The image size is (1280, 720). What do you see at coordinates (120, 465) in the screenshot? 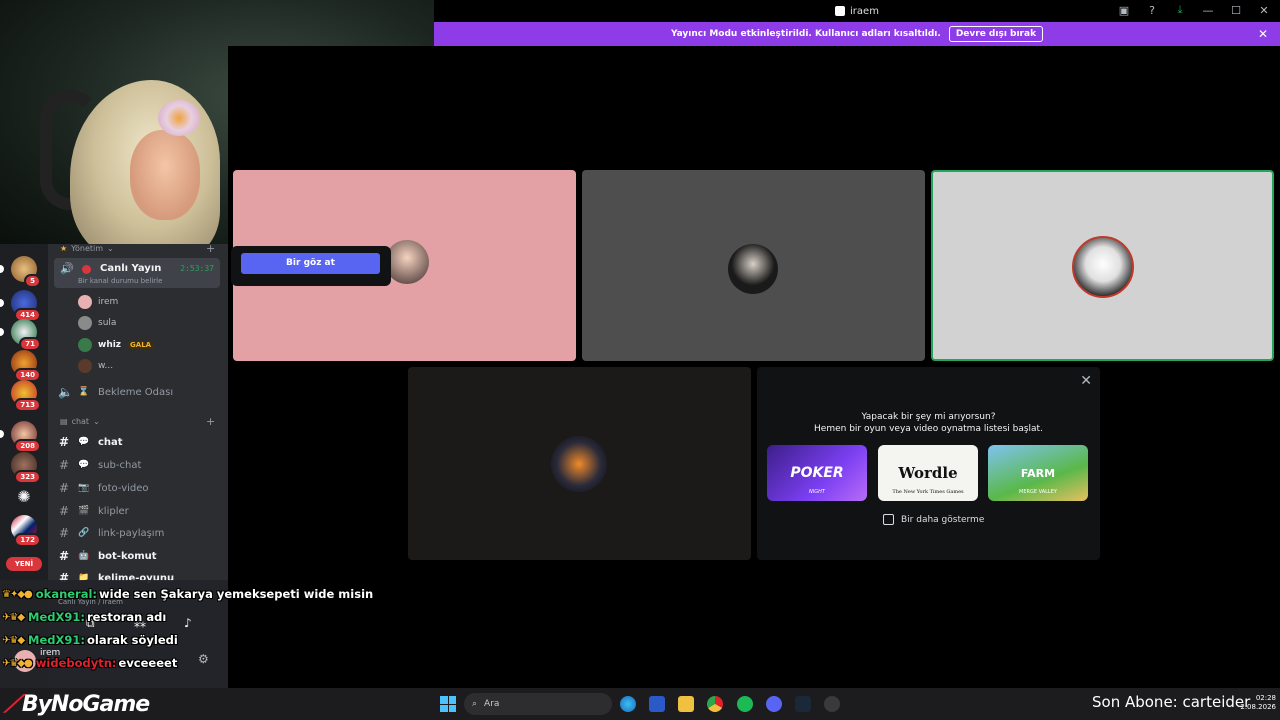
I see `channel-name: sub-chat` at bounding box center [120, 465].